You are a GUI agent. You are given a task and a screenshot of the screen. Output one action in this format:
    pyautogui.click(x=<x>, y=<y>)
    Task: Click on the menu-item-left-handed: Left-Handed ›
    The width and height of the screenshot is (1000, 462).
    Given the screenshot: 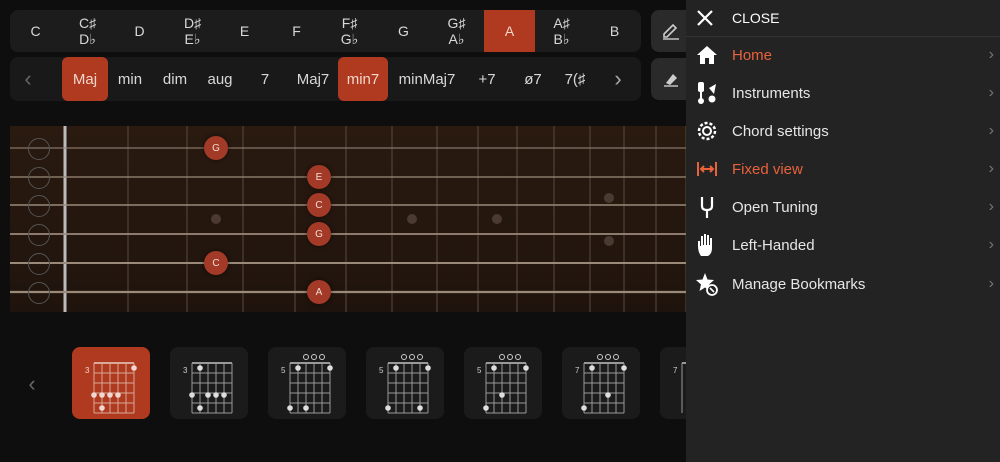 What is the action you would take?
    pyautogui.click(x=843, y=245)
    